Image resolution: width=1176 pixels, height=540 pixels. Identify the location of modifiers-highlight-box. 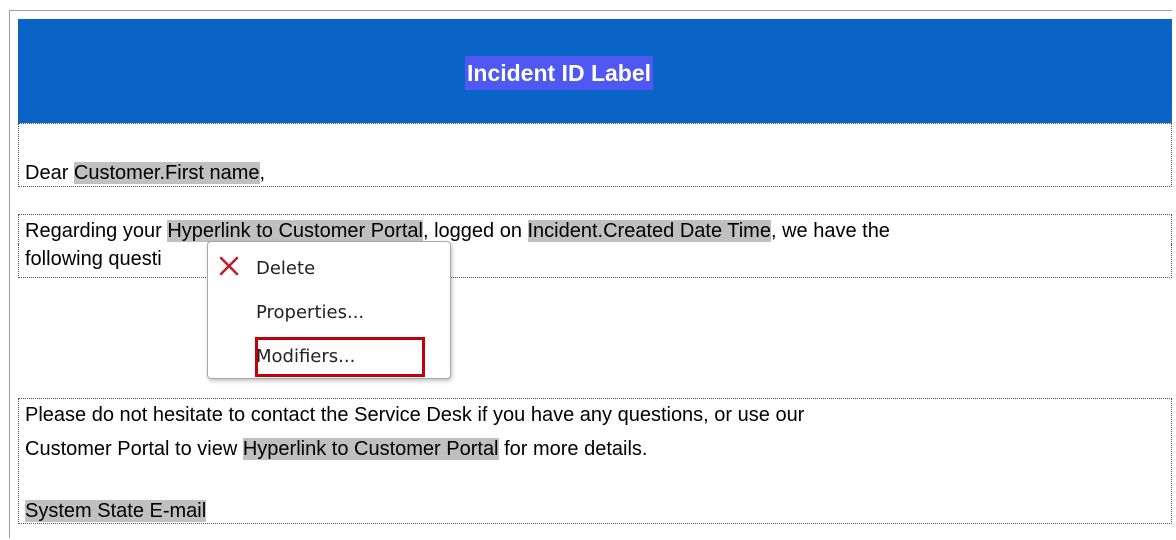
(340, 357).